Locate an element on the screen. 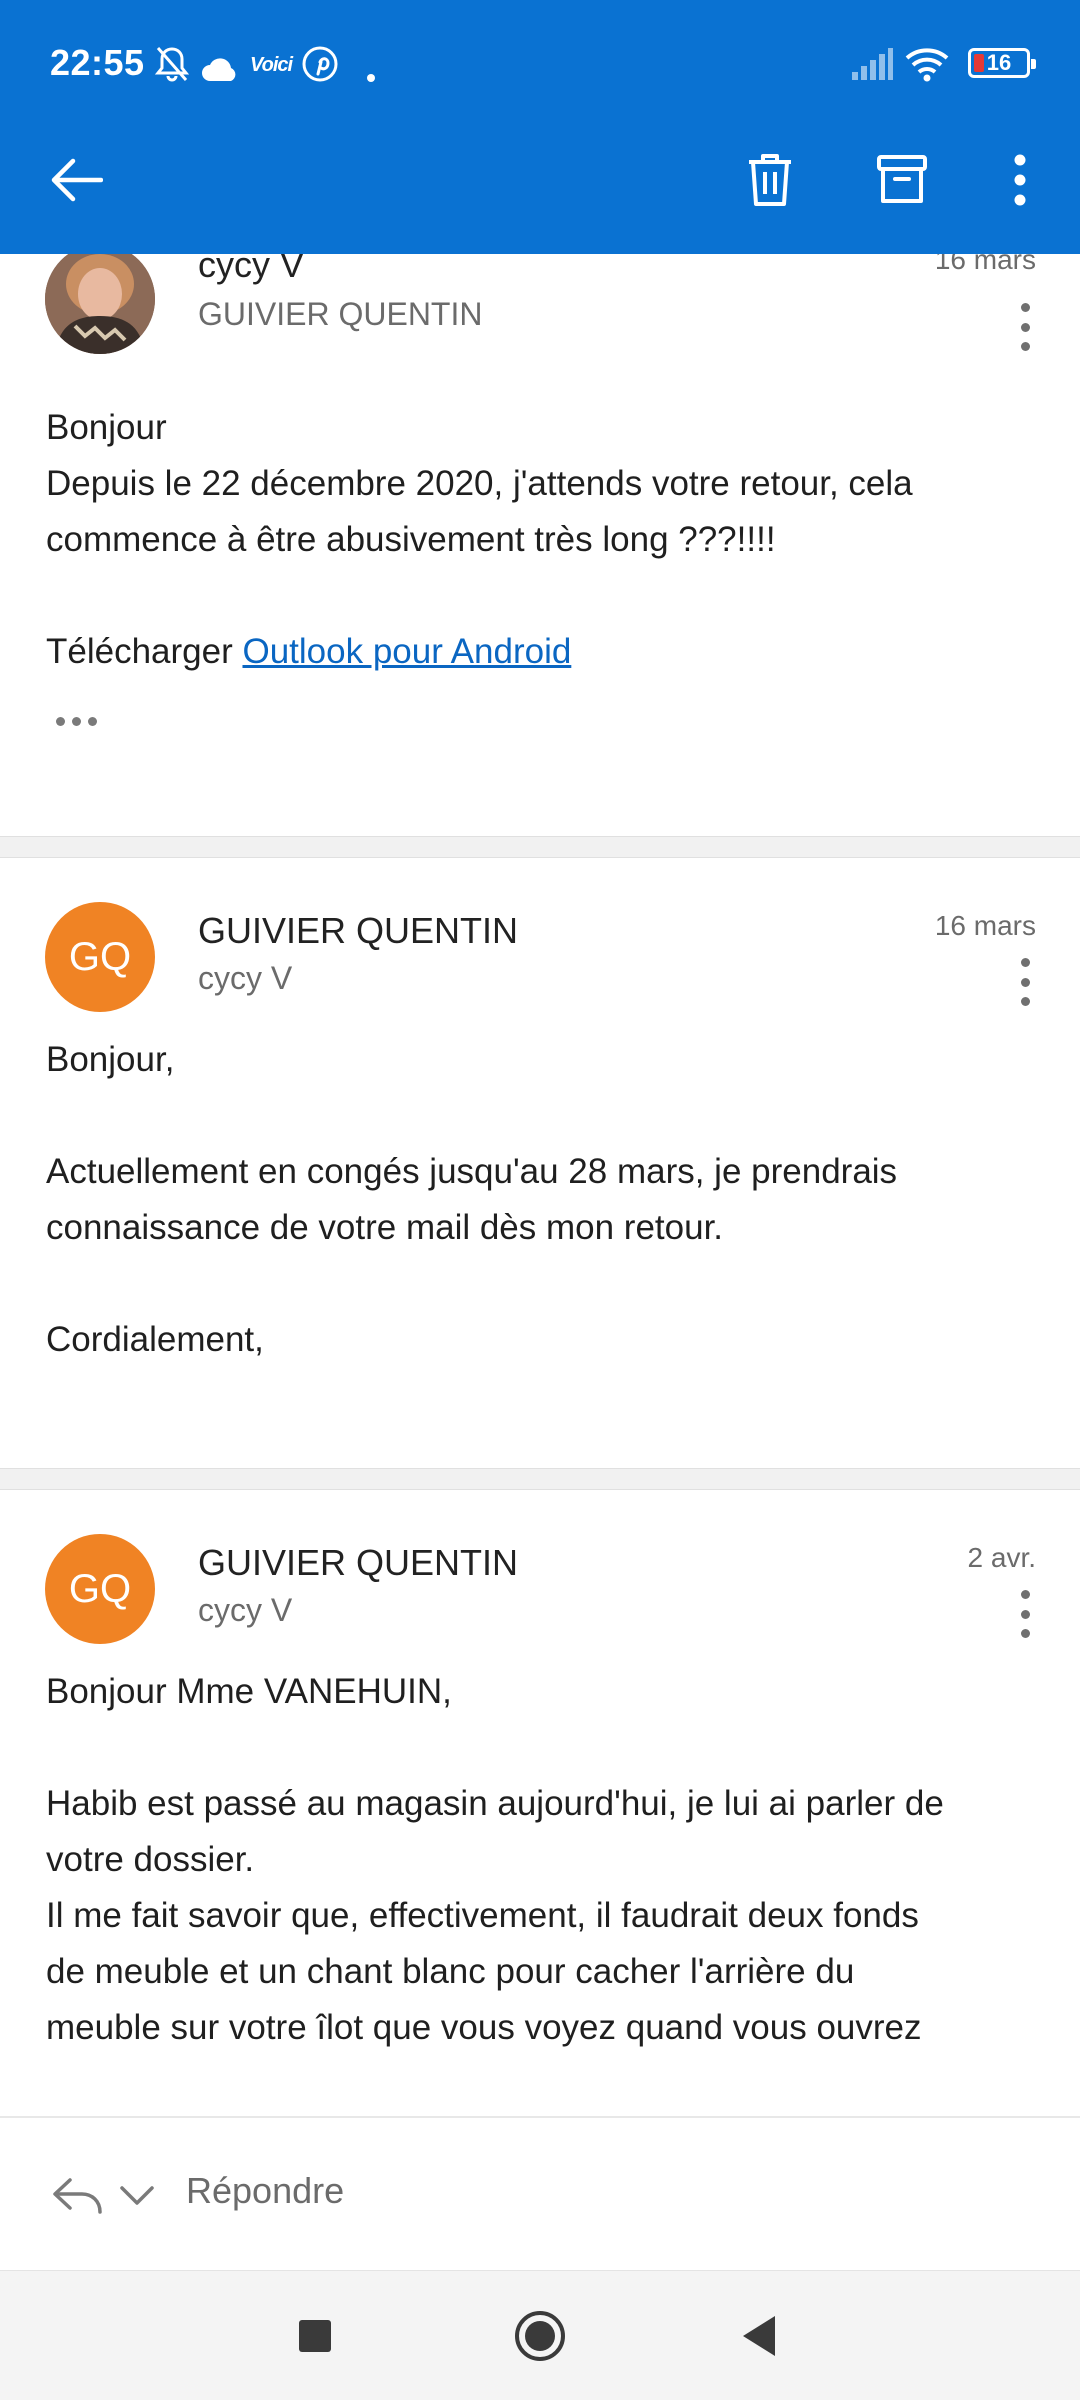 The image size is (1080, 2400). message-date: 2 avr. is located at coordinates (1001, 1557).